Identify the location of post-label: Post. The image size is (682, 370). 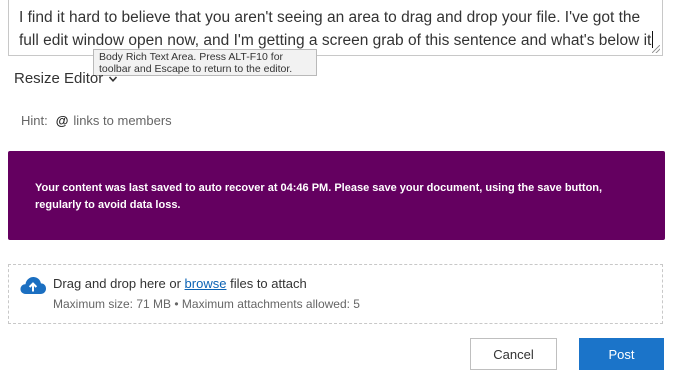
(621, 354).